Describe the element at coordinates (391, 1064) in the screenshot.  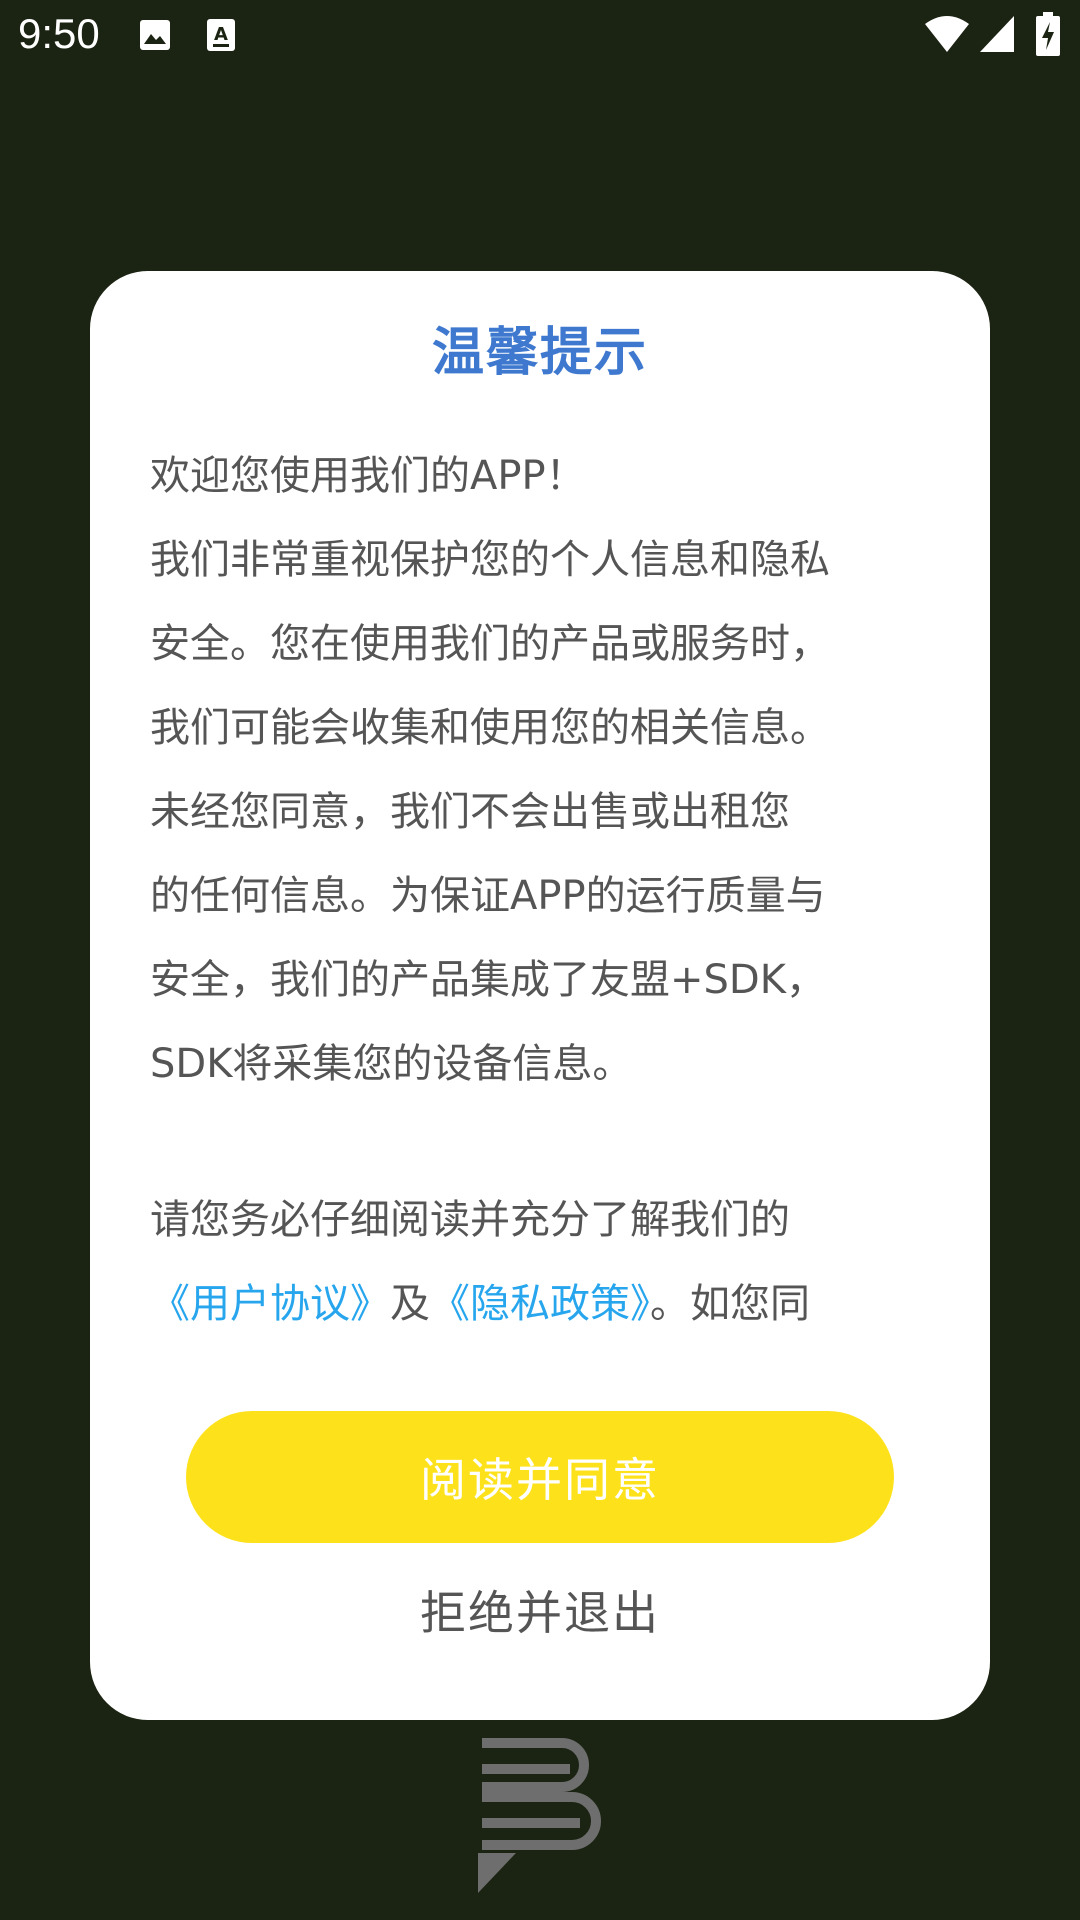
I see `body-line: SDK将采集您的设备信息。` at that location.